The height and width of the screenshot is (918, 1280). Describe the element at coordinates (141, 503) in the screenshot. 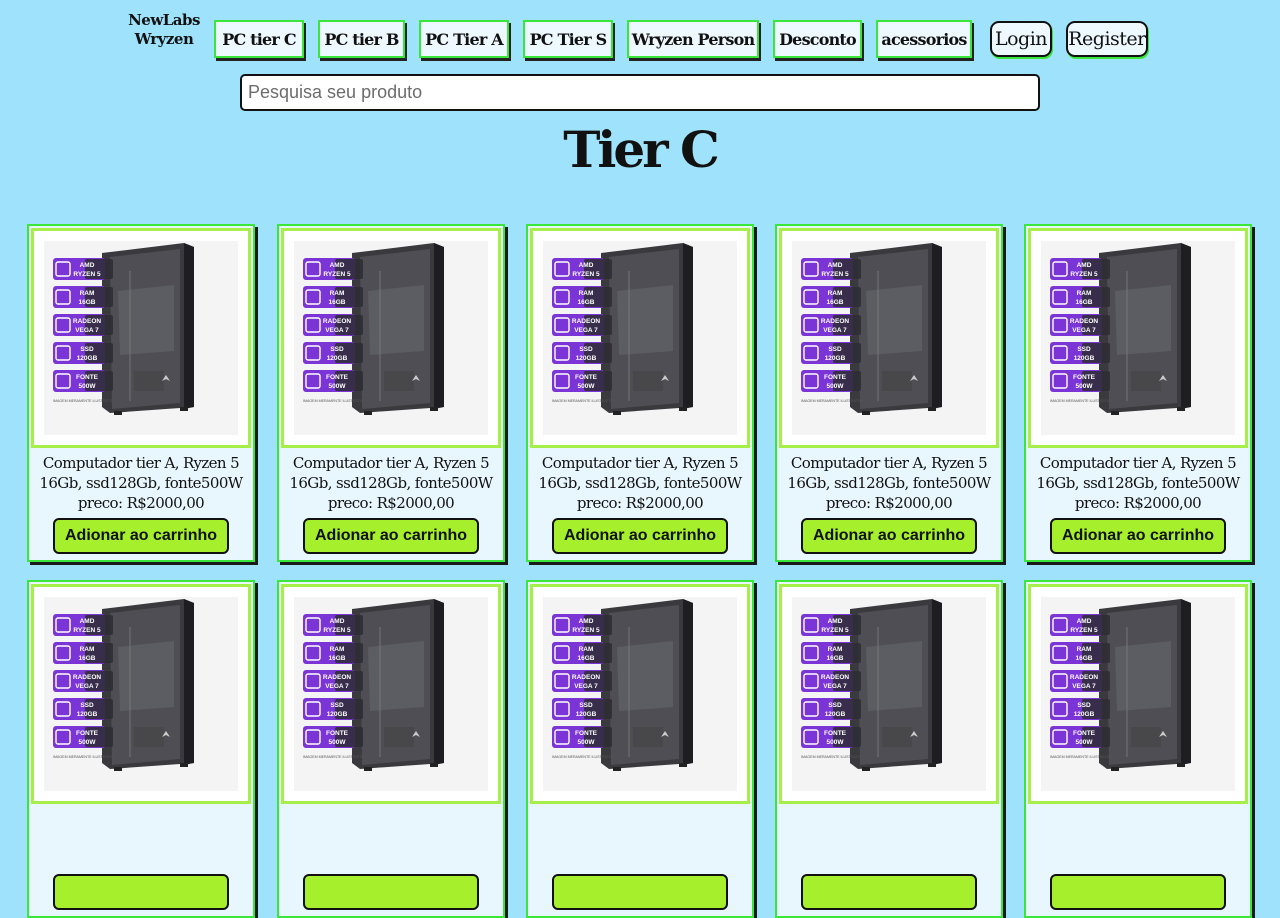

I see `product-price: preco: R$2000,00` at that location.